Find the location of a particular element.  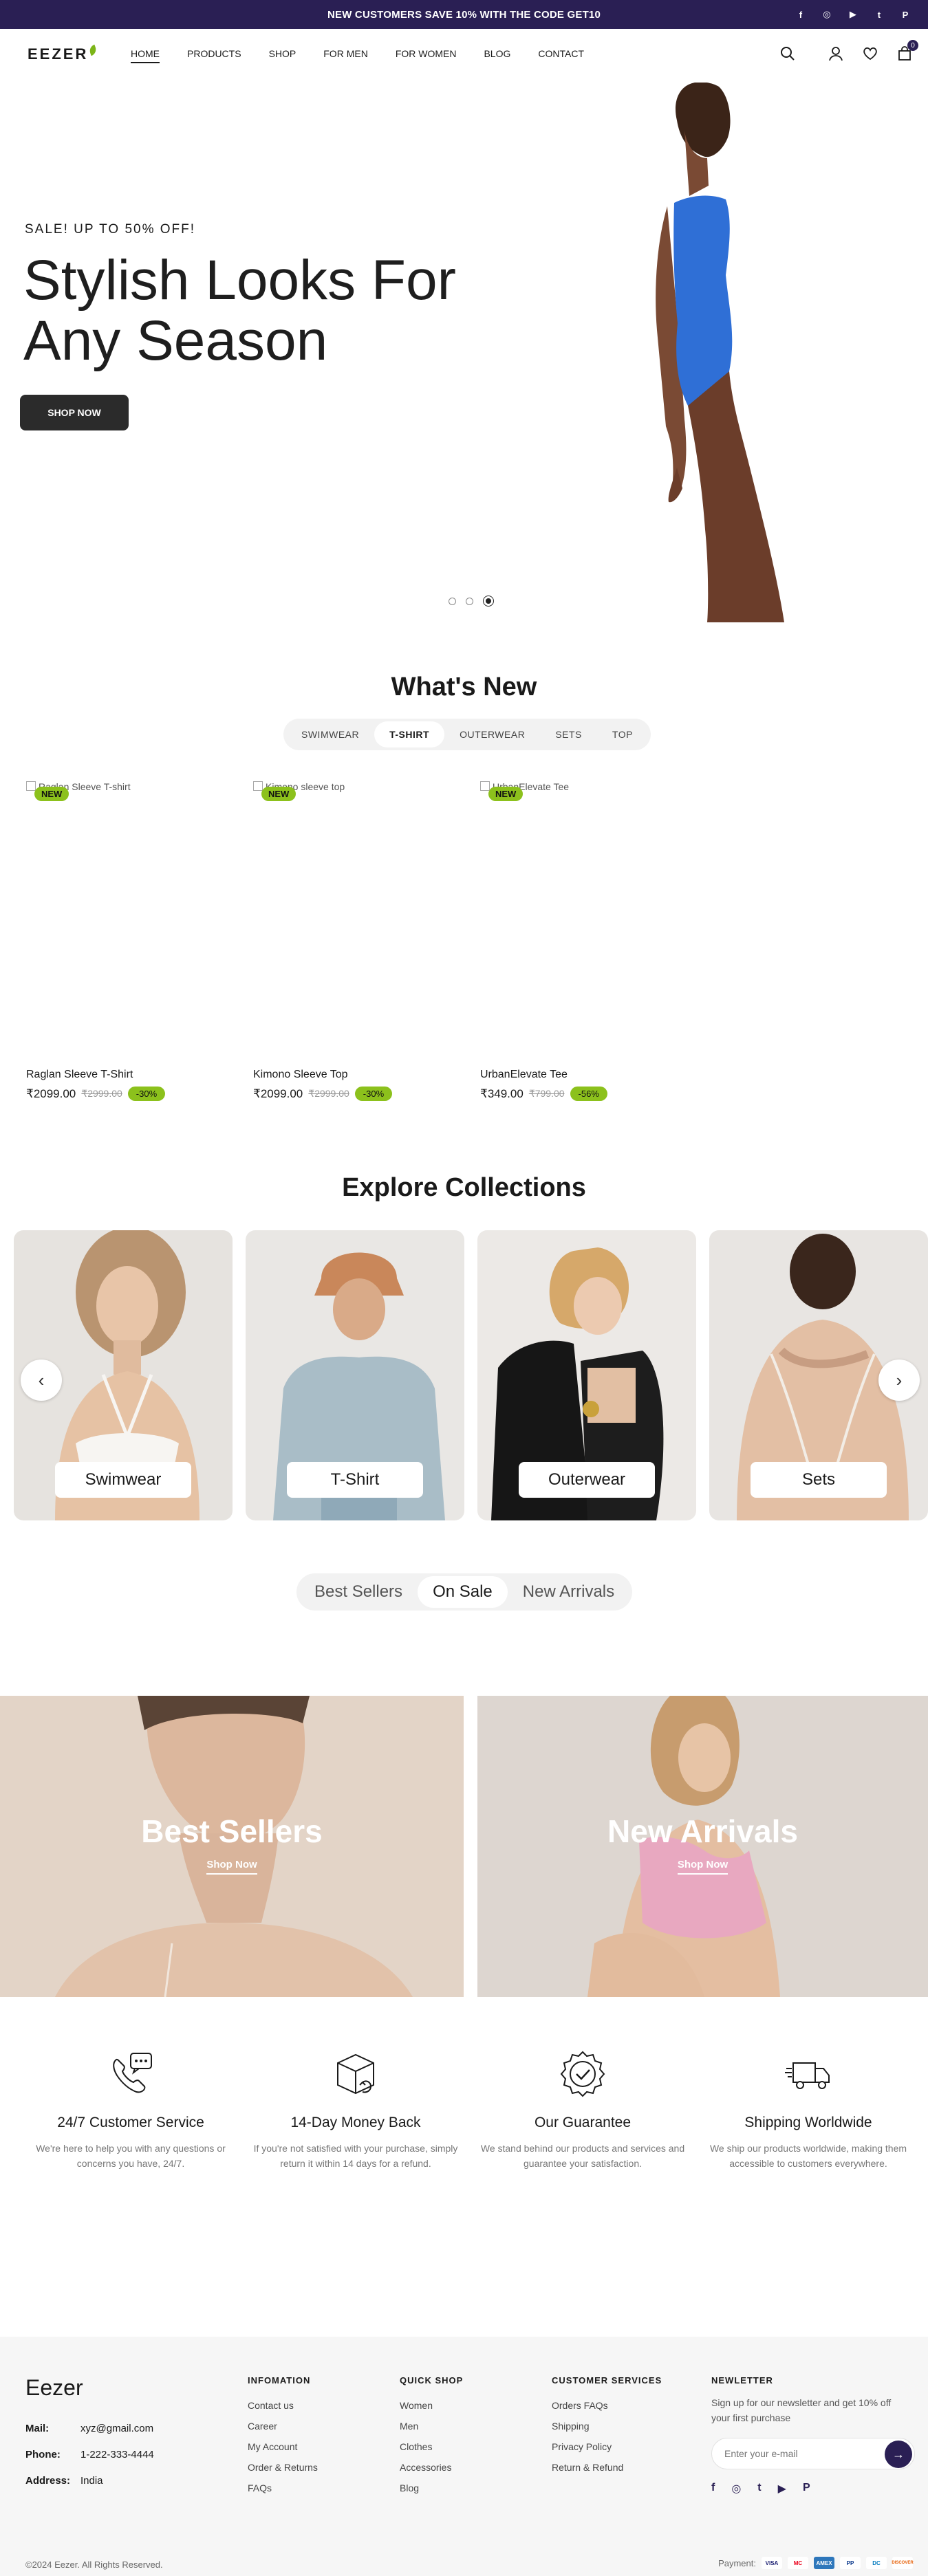

hero-sale-text: SALE! UP TO 50% OFF! is located at coordinates (110, 229).